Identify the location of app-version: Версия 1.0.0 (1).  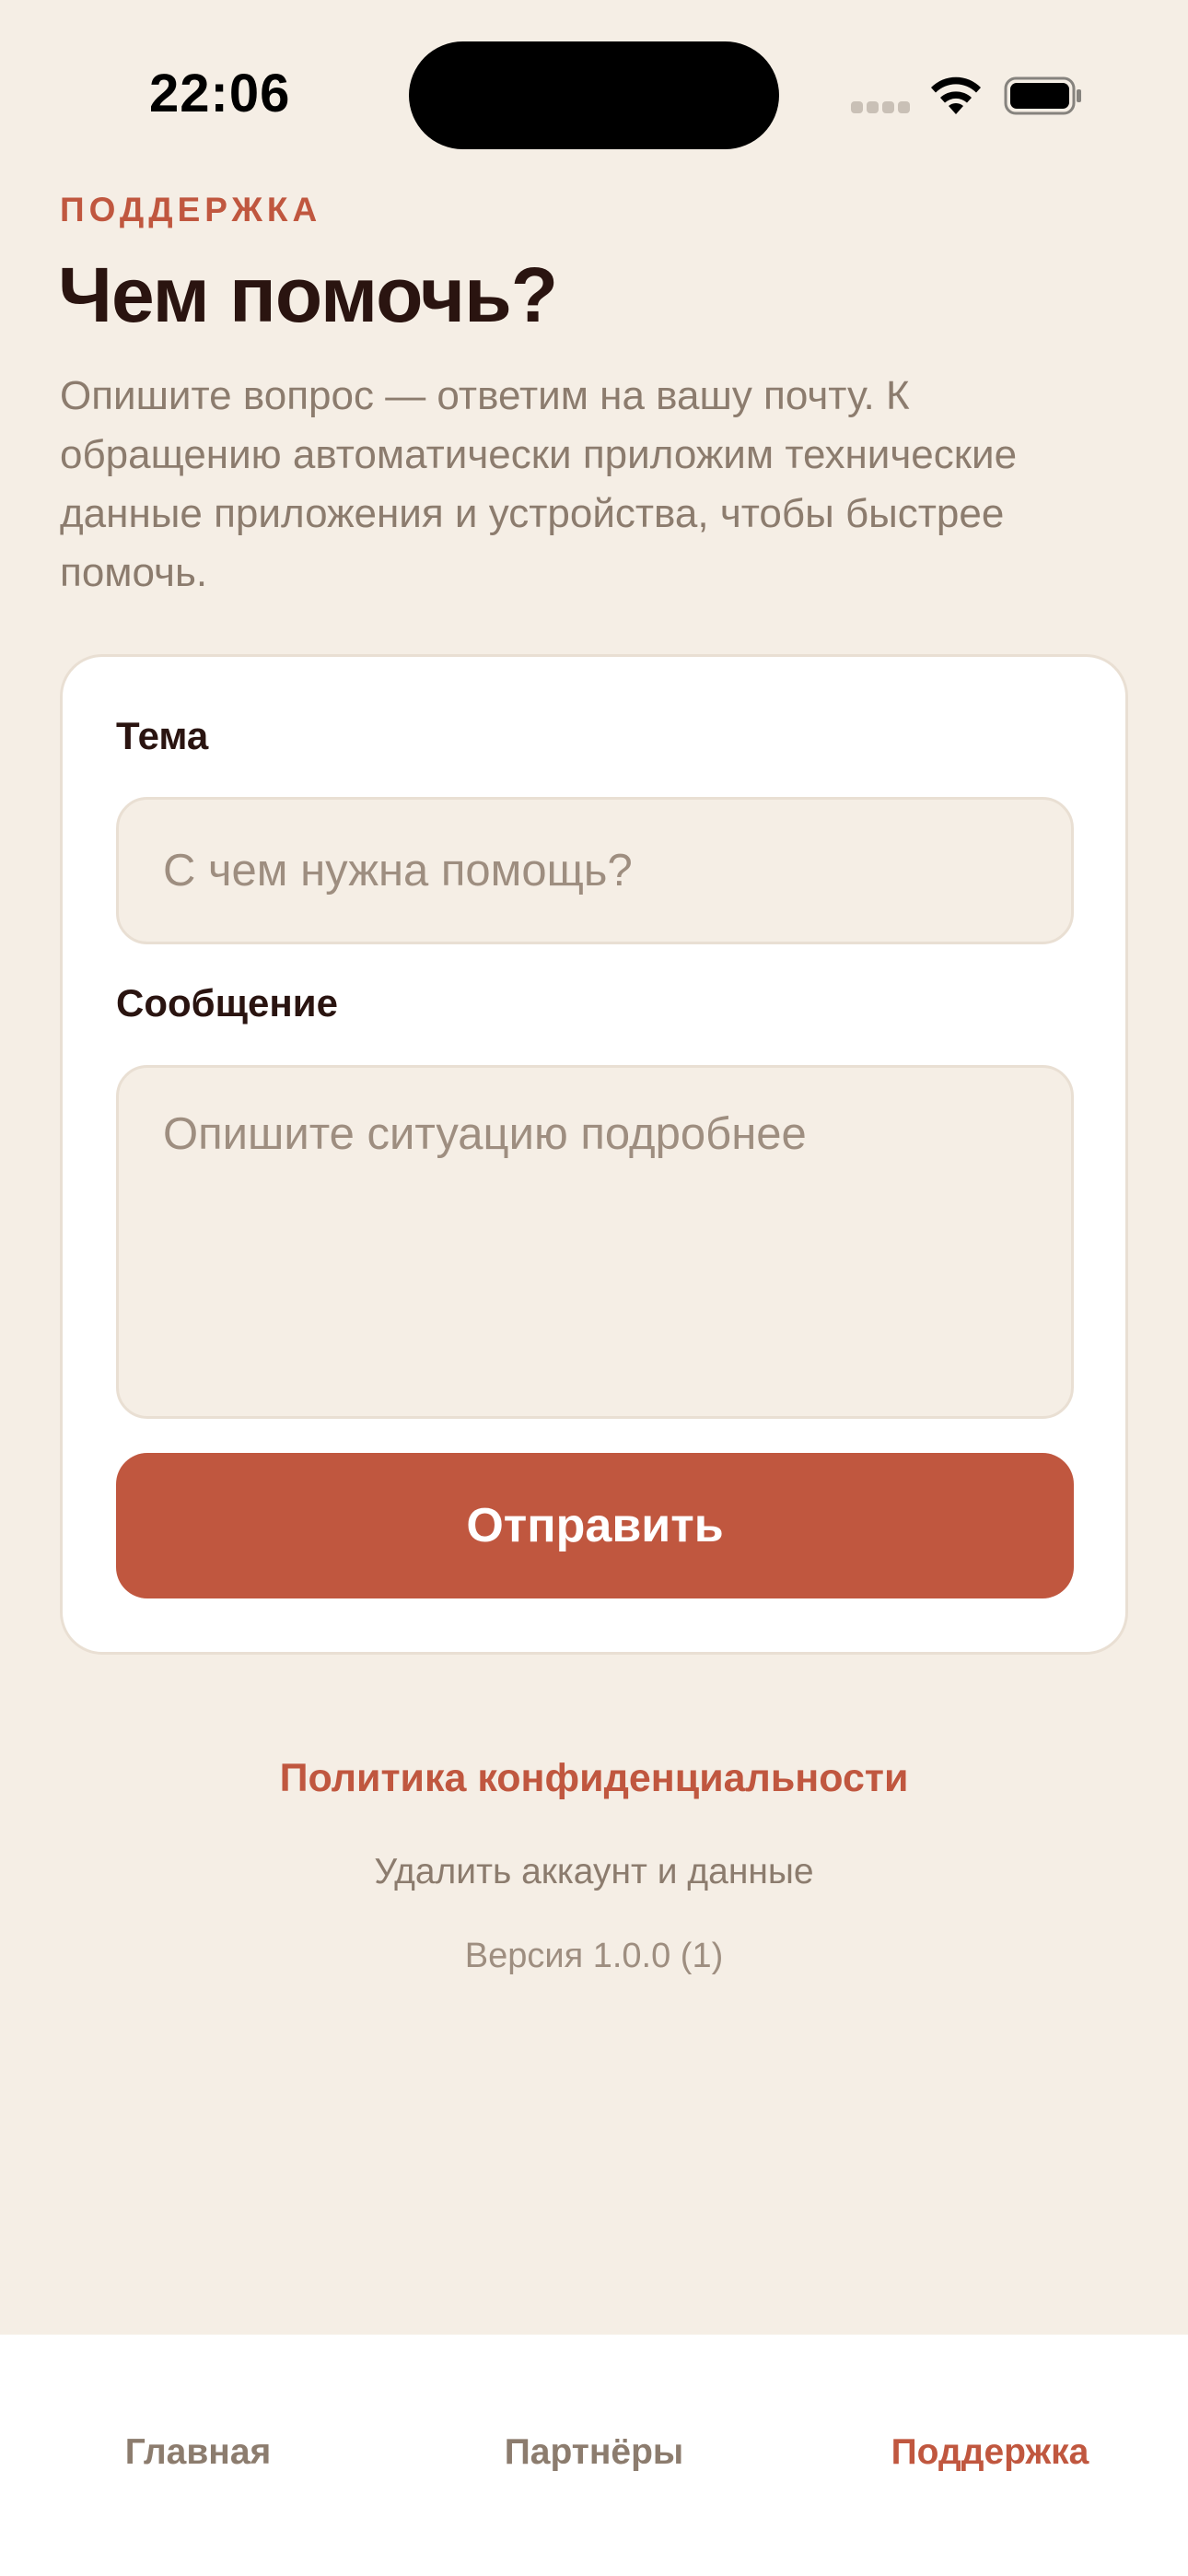
(594, 1956).